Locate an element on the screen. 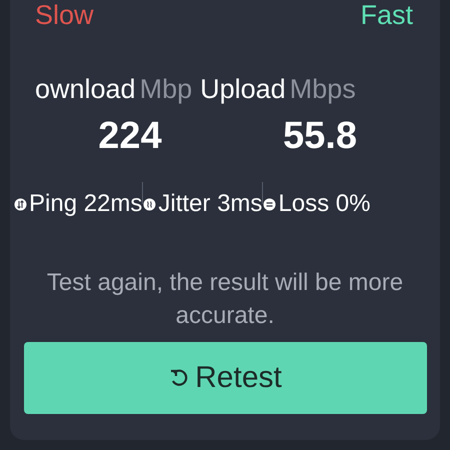 This screenshot has height=450, width=450. speed-value: 55.8 is located at coordinates (320, 136).